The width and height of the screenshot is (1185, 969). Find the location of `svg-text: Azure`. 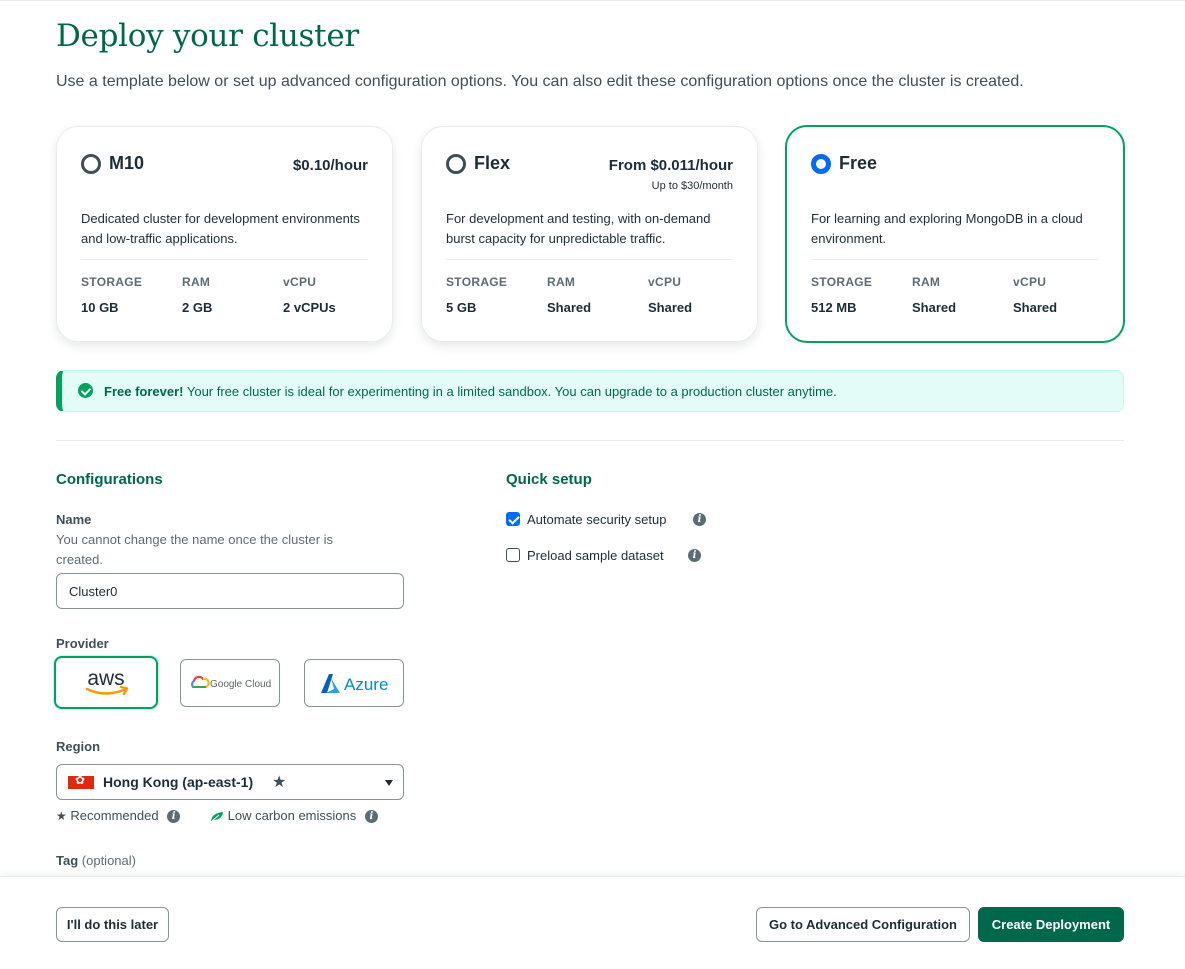

svg-text: Azure is located at coordinates (366, 684).